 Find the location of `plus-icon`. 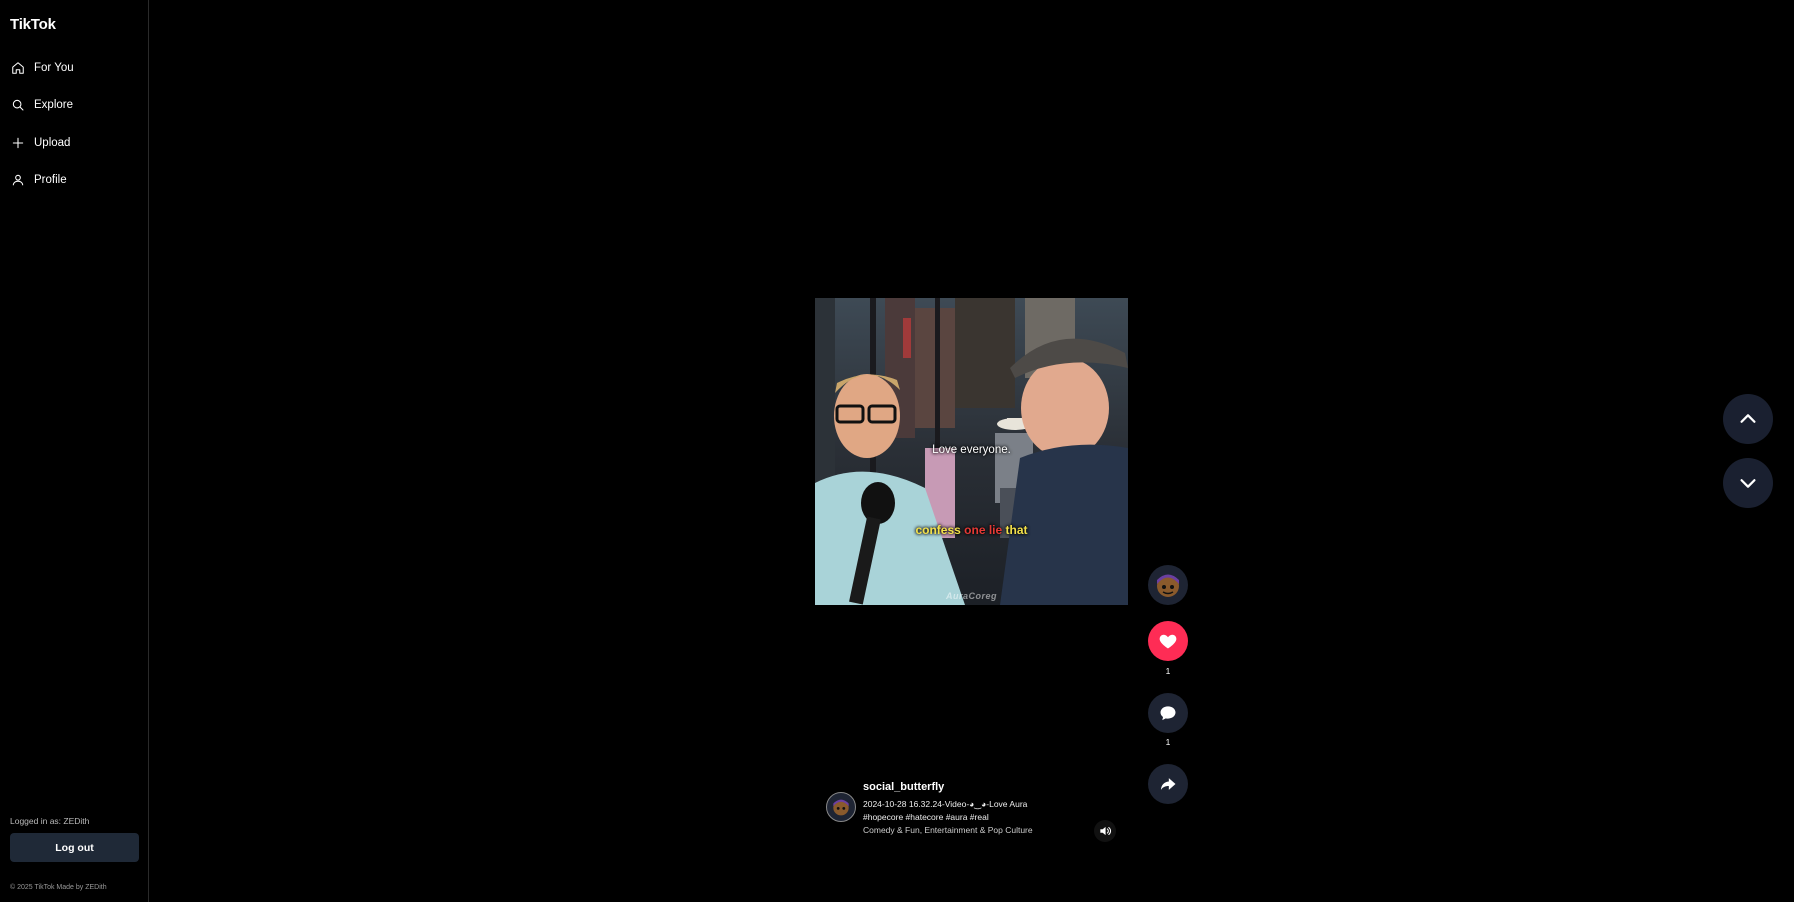

plus-icon is located at coordinates (18, 143).